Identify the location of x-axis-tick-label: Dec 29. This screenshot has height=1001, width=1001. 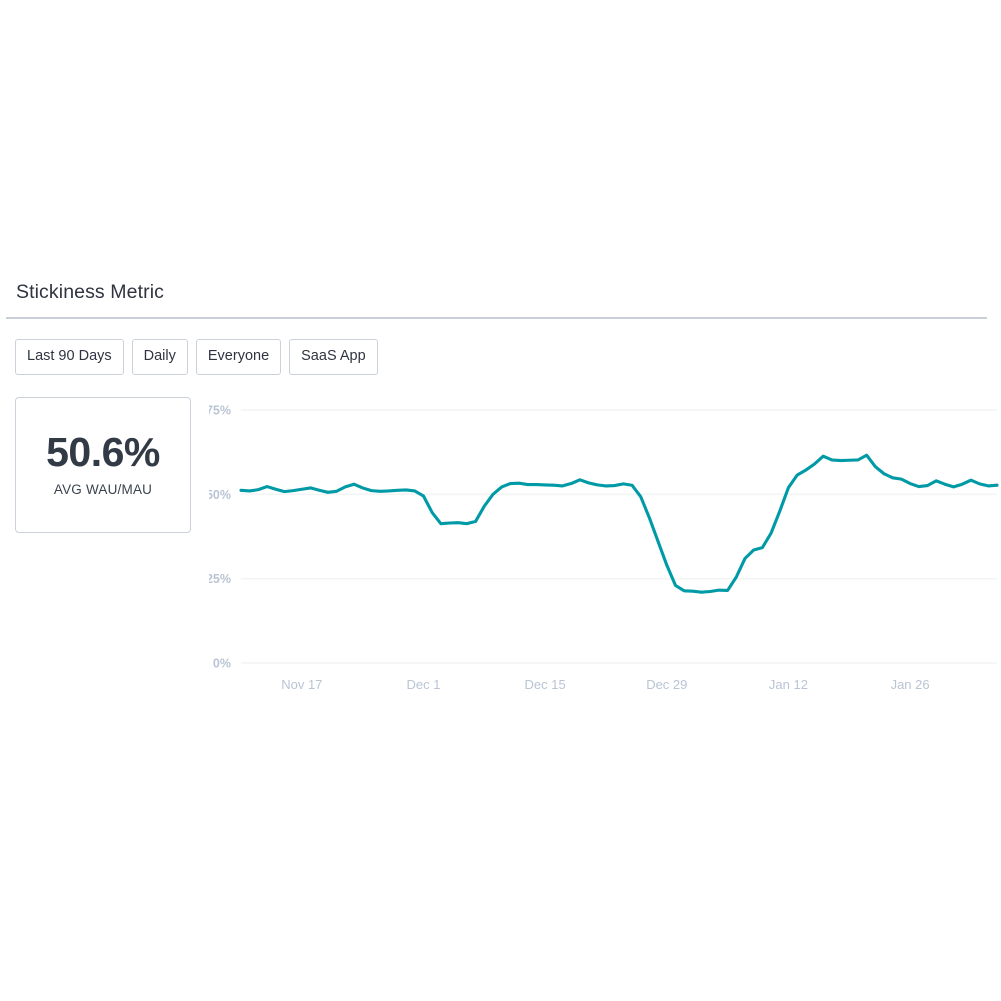
(666, 684).